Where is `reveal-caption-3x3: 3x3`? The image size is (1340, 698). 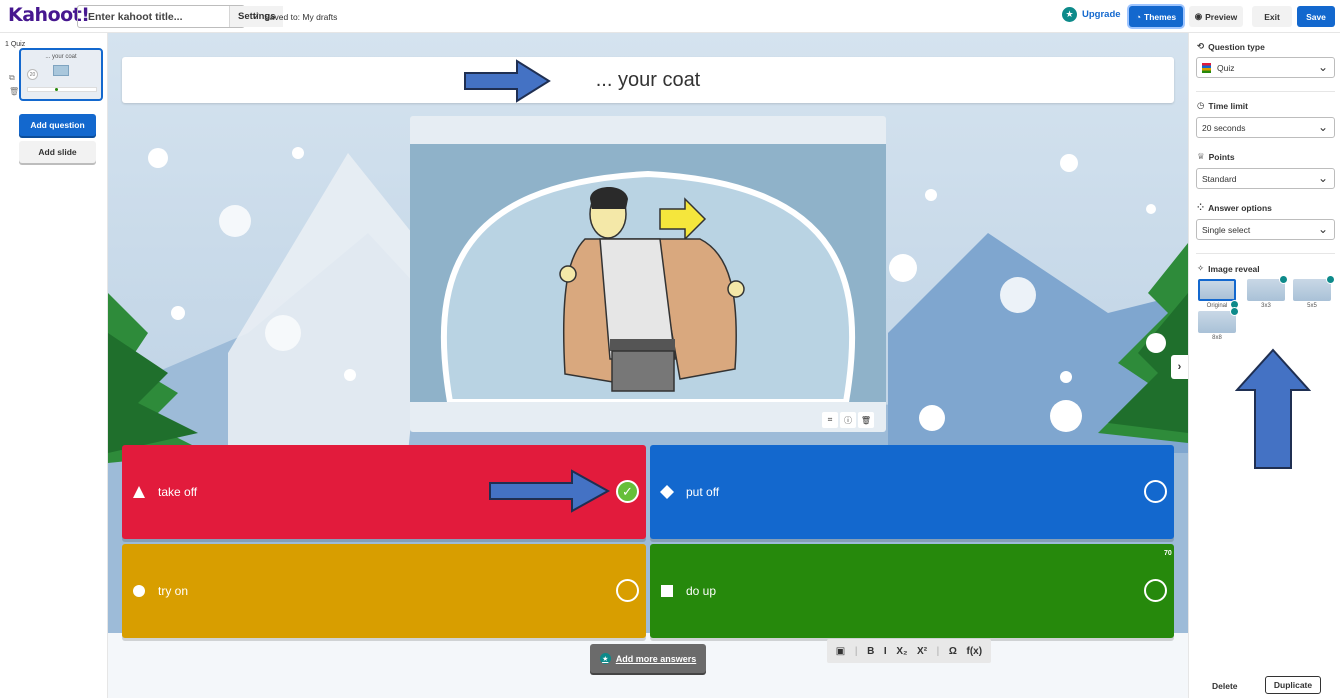
reveal-caption-3x3: 3x3 is located at coordinates (1266, 306).